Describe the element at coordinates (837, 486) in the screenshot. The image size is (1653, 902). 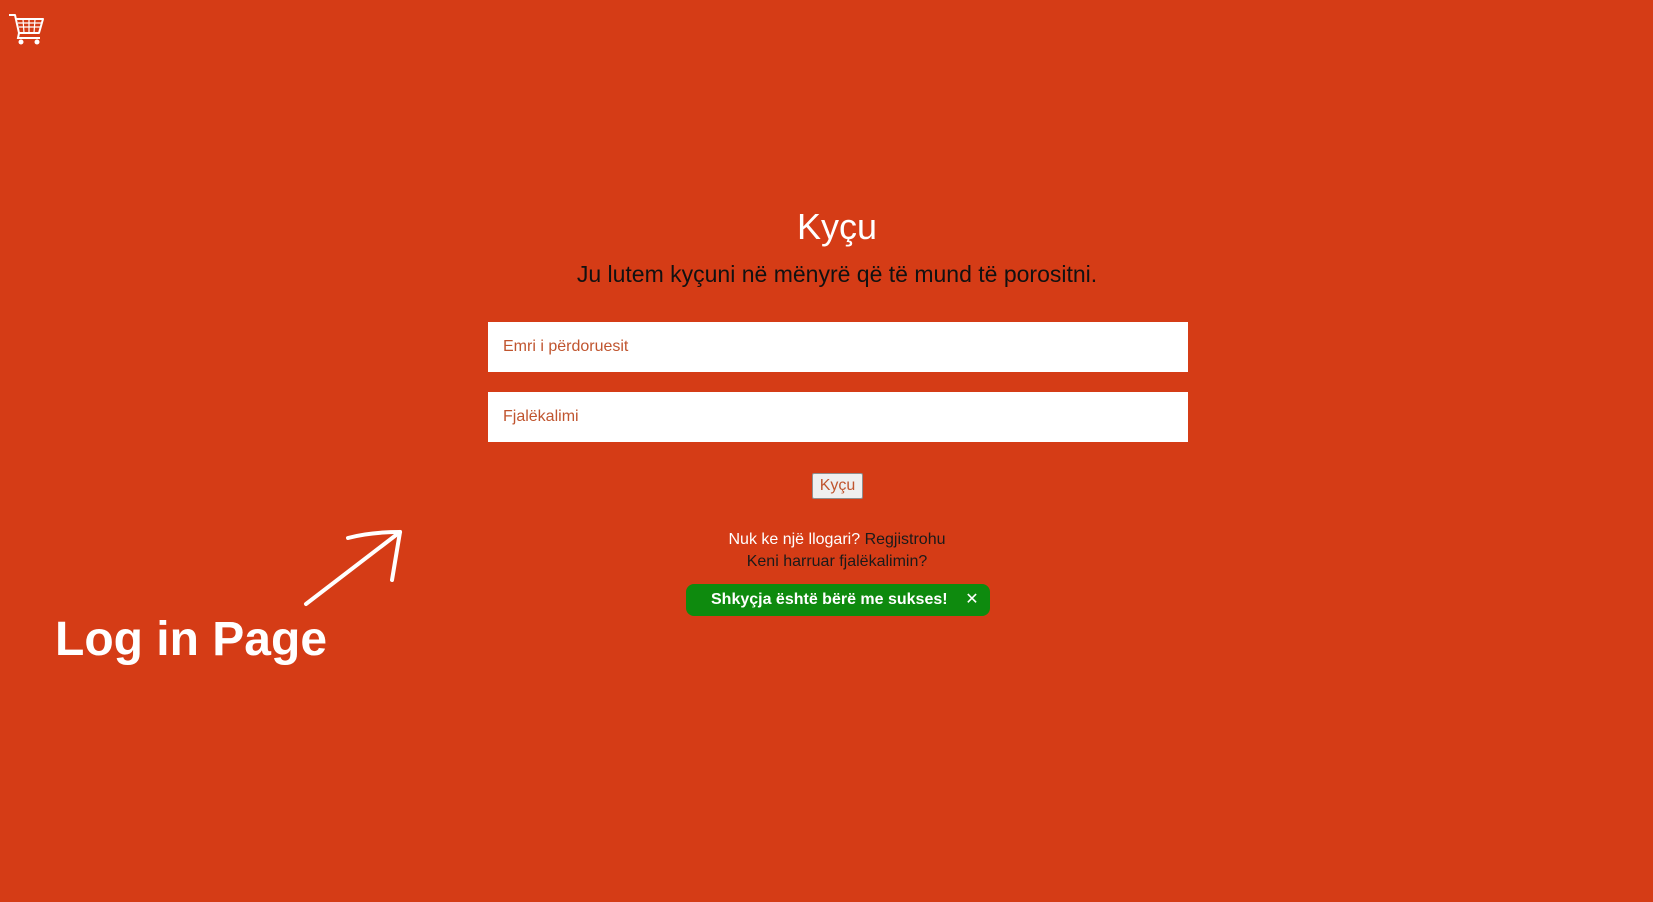
I see `login-button: Kyçu` at that location.